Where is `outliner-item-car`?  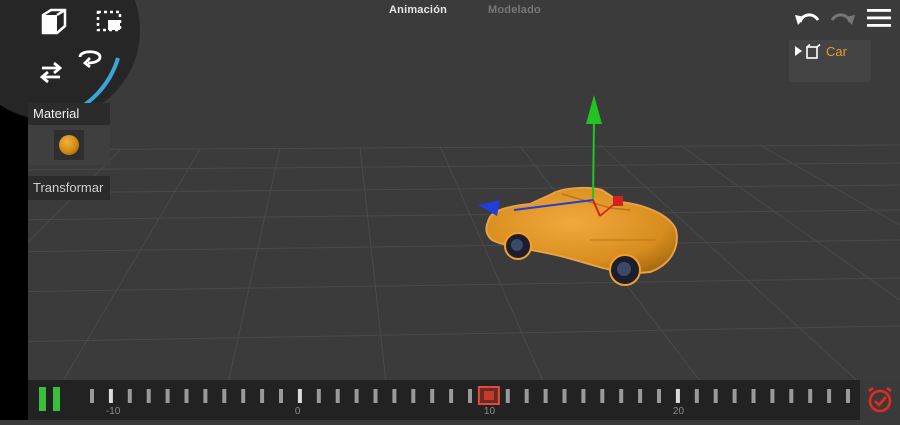 outliner-item-car is located at coordinates (808, 52).